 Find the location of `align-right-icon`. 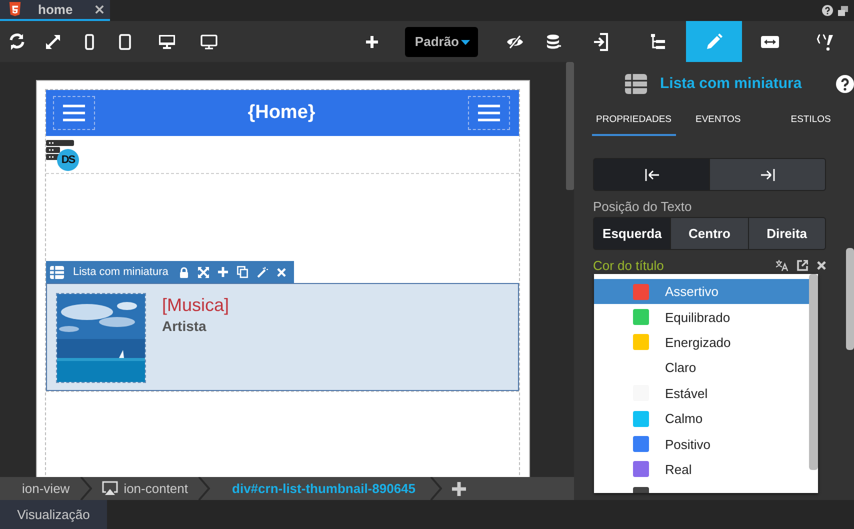

align-right-icon is located at coordinates (767, 174).